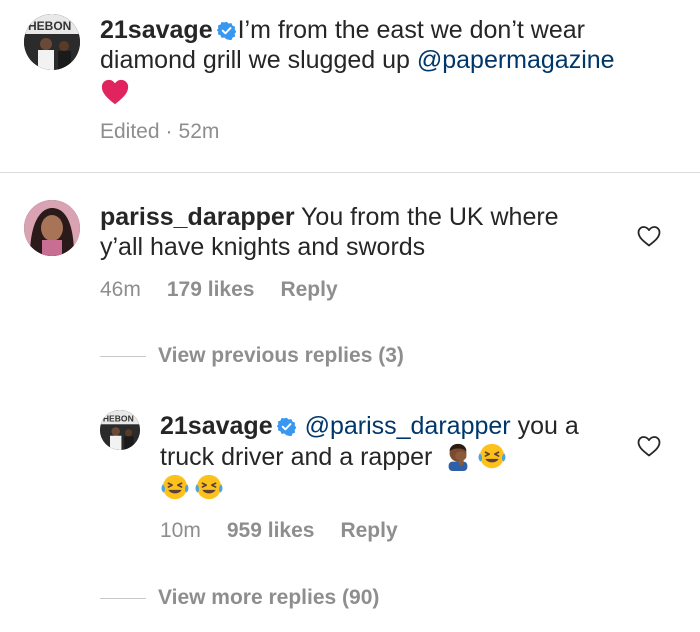 This screenshot has width=700, height=632. What do you see at coordinates (516, 60) in the screenshot?
I see `caption-mention-link: @papermagazine` at bounding box center [516, 60].